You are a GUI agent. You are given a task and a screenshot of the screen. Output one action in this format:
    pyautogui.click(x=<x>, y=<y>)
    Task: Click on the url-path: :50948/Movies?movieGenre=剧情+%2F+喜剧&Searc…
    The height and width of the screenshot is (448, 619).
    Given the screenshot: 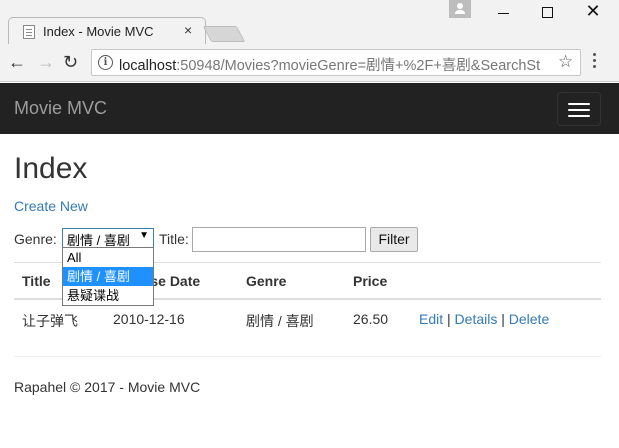 What is the action you would take?
    pyautogui.click(x=358, y=66)
    